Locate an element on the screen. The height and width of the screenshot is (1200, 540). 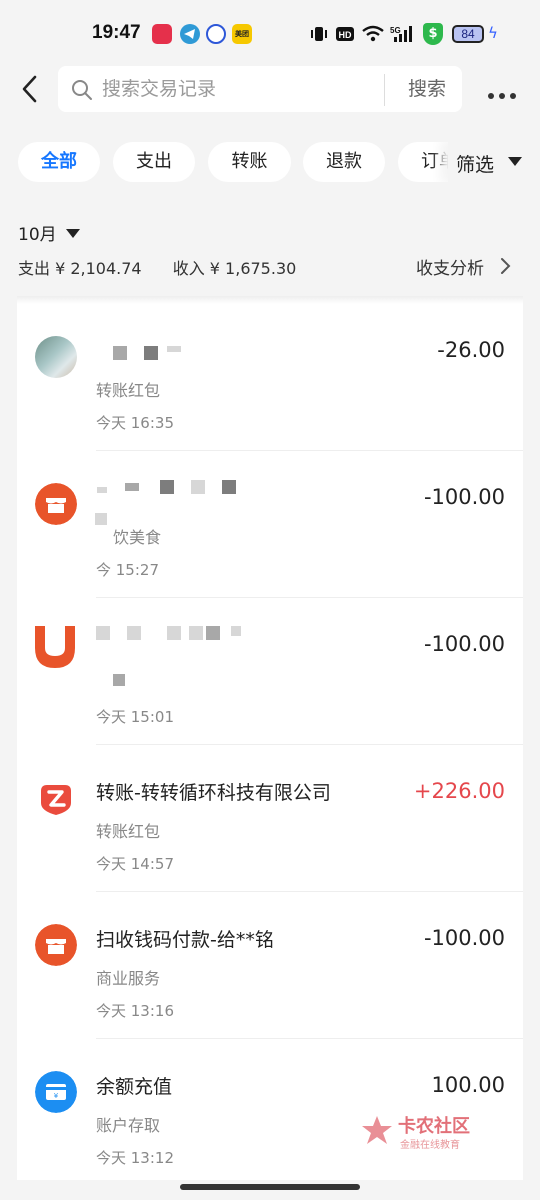
income-total: 收入 ¥ 1,675.30 is located at coordinates (234, 268).